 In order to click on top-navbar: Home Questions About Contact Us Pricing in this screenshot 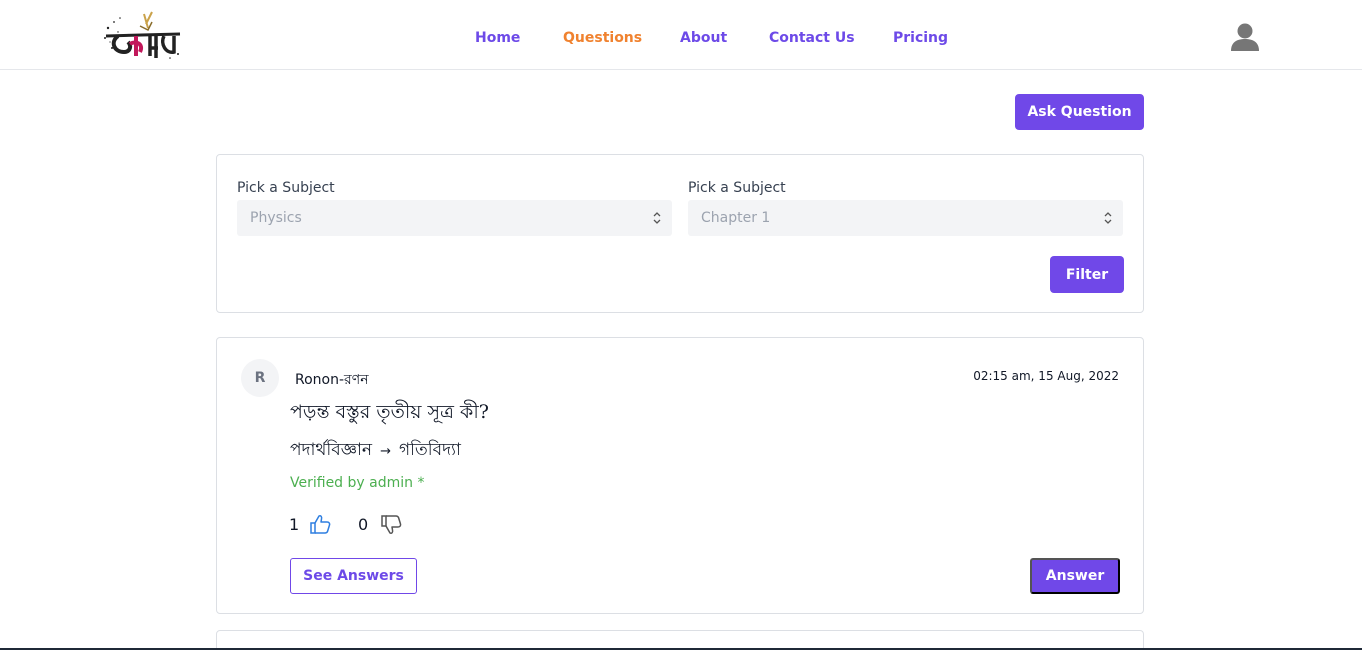, I will do `click(681, 35)`.